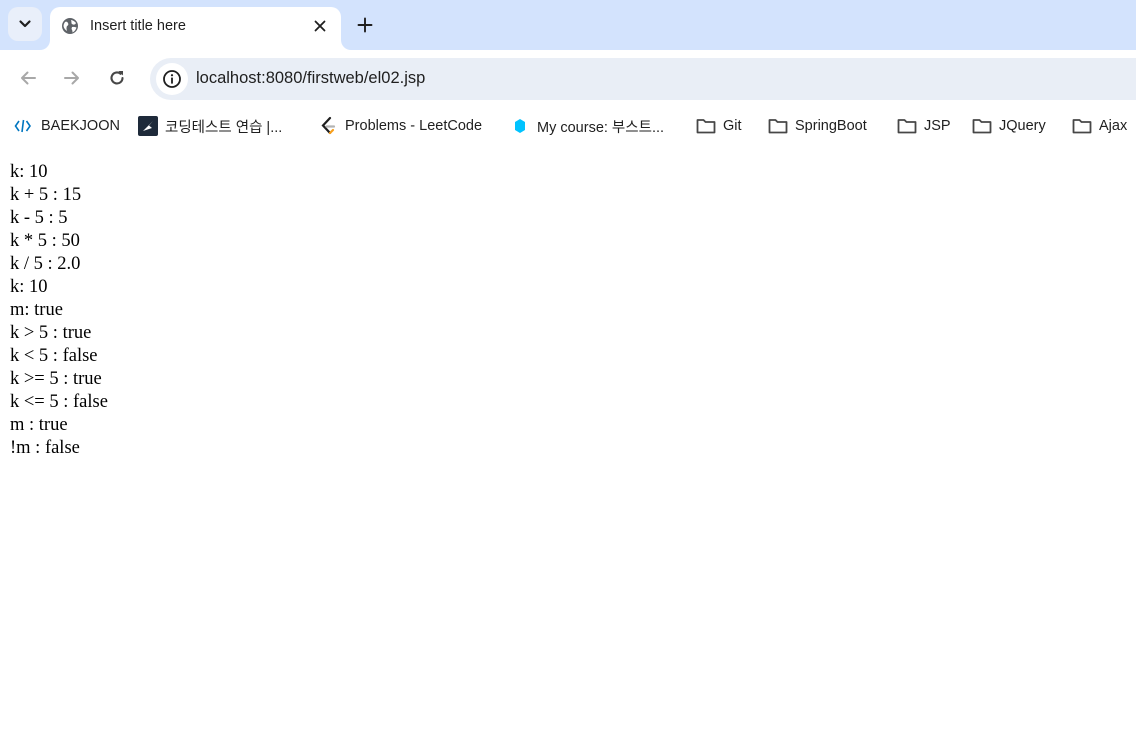  I want to click on arrow-left-icon, so click(28, 78).